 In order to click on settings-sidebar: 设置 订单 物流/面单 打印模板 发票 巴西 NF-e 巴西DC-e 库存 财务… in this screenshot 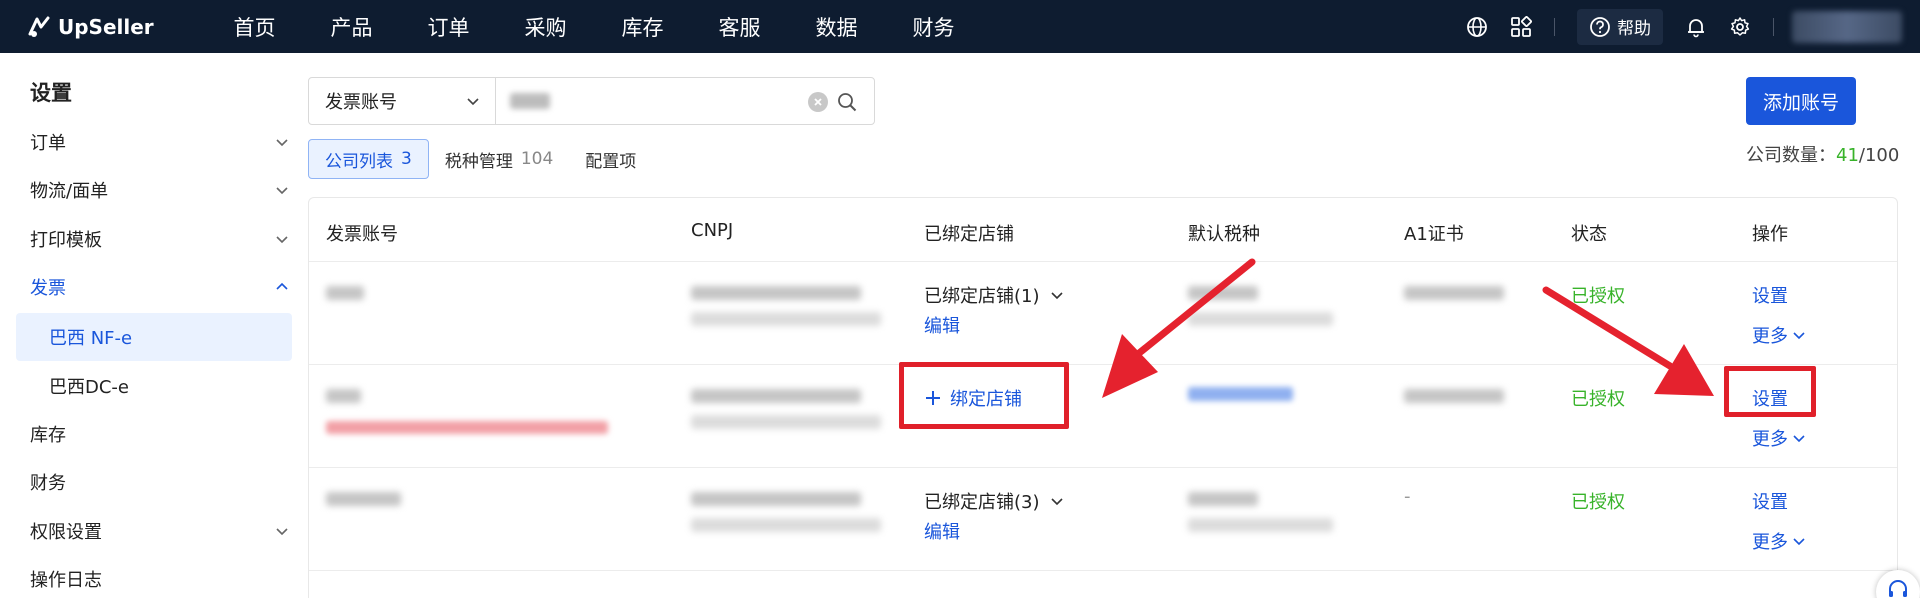, I will do `click(150, 325)`.